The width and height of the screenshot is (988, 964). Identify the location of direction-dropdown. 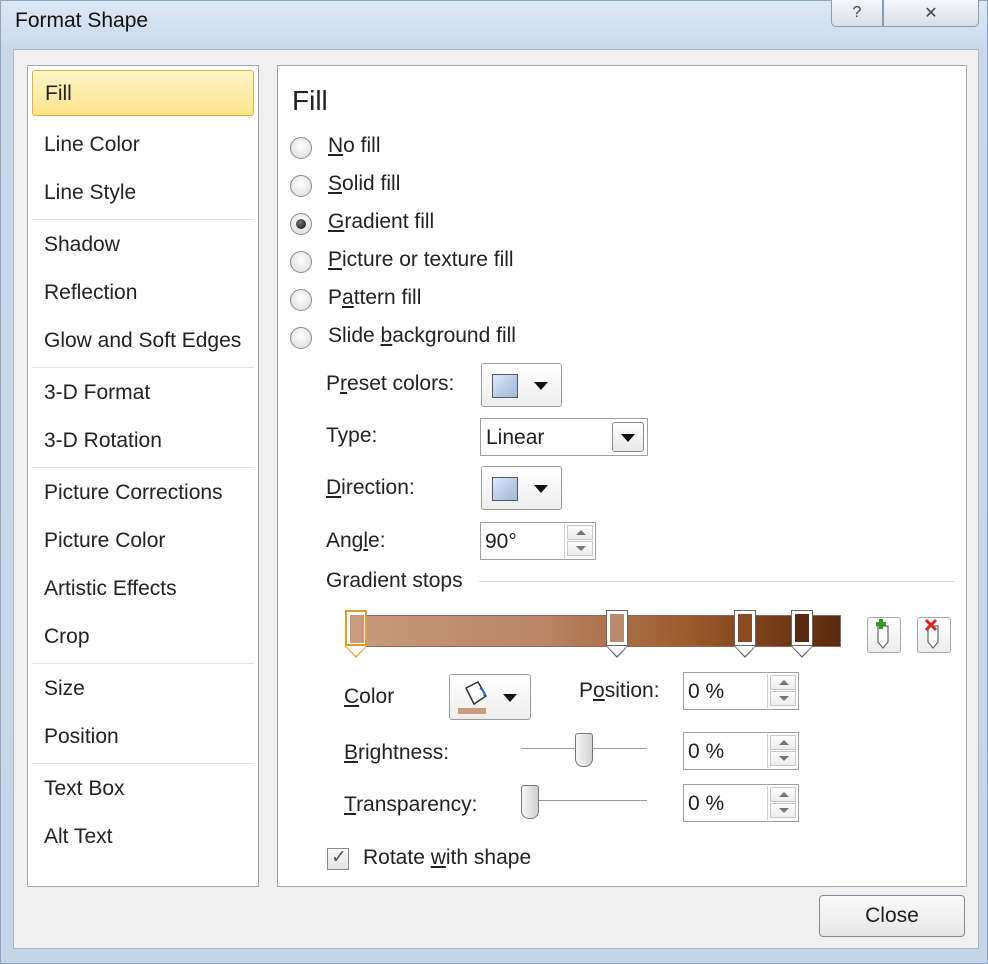
(521, 488).